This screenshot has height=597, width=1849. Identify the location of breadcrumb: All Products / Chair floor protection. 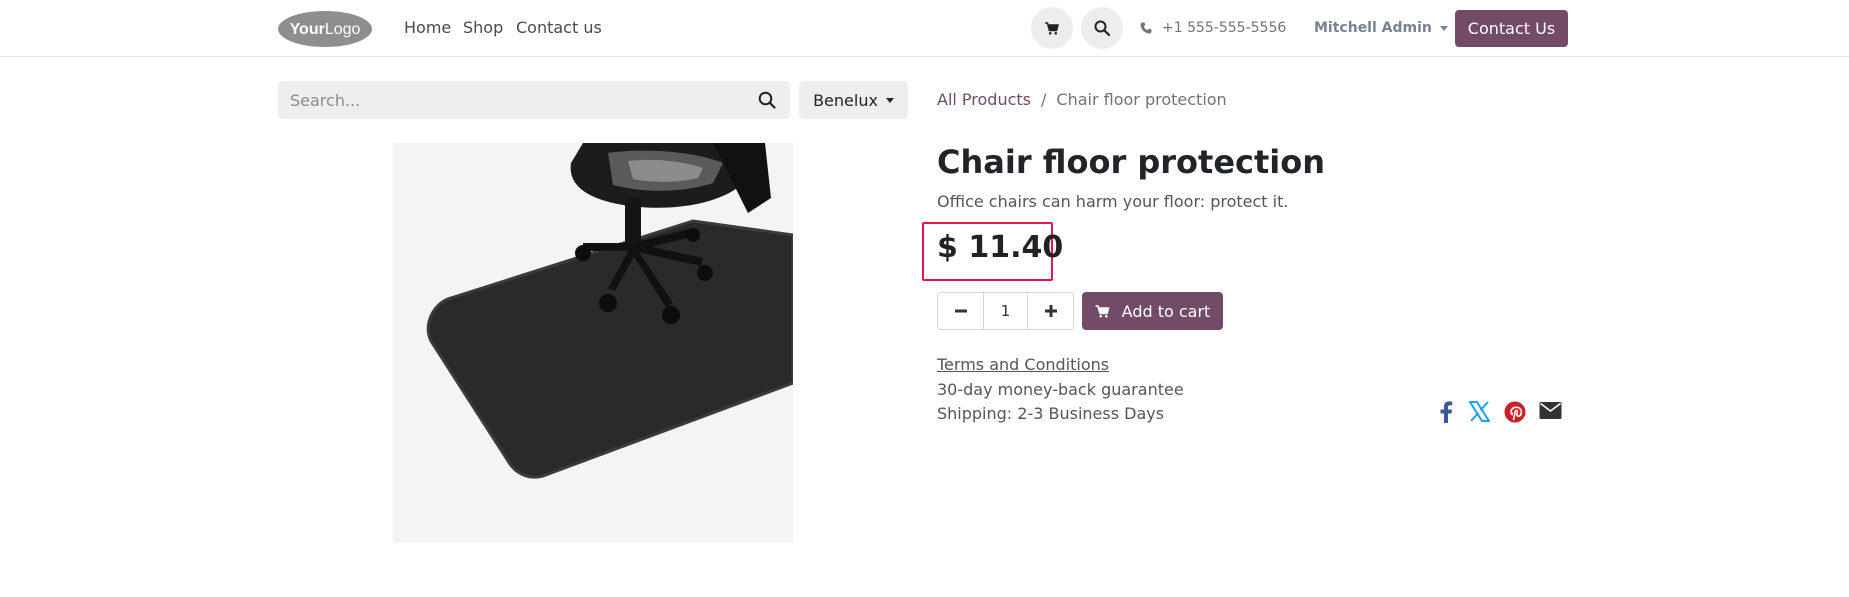
(1082, 99).